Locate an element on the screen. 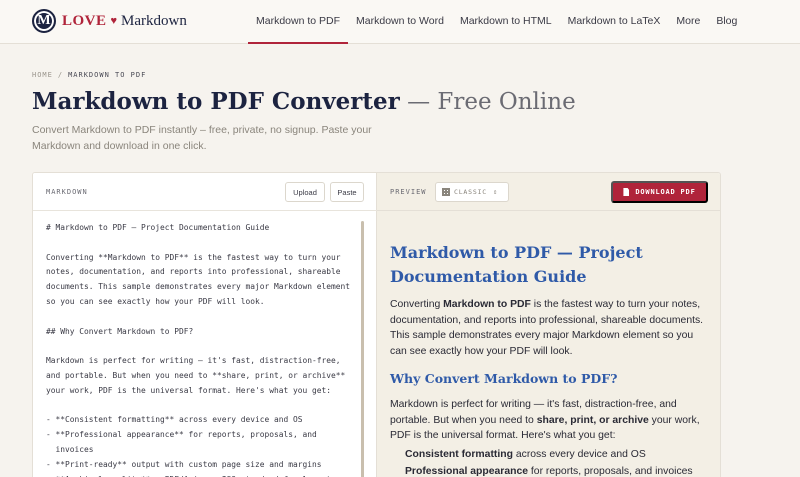  grid-icon is located at coordinates (446, 192).